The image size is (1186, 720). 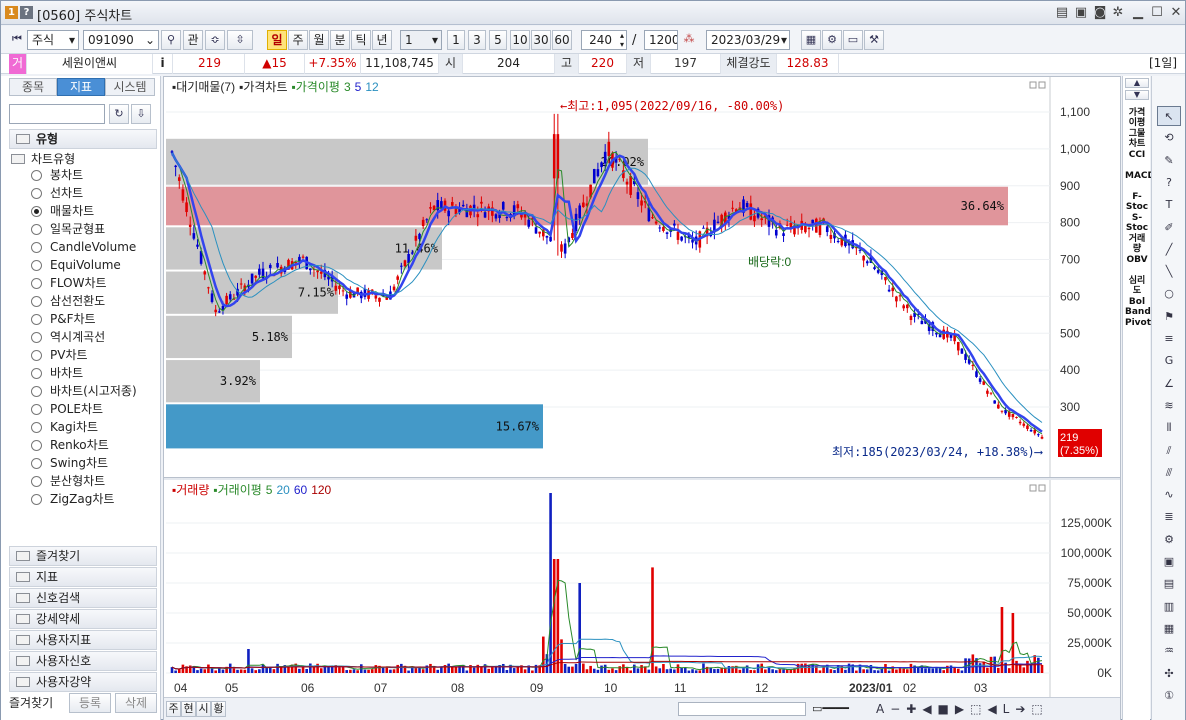 I want to click on marker-icon: ✐, so click(x=1169, y=228).